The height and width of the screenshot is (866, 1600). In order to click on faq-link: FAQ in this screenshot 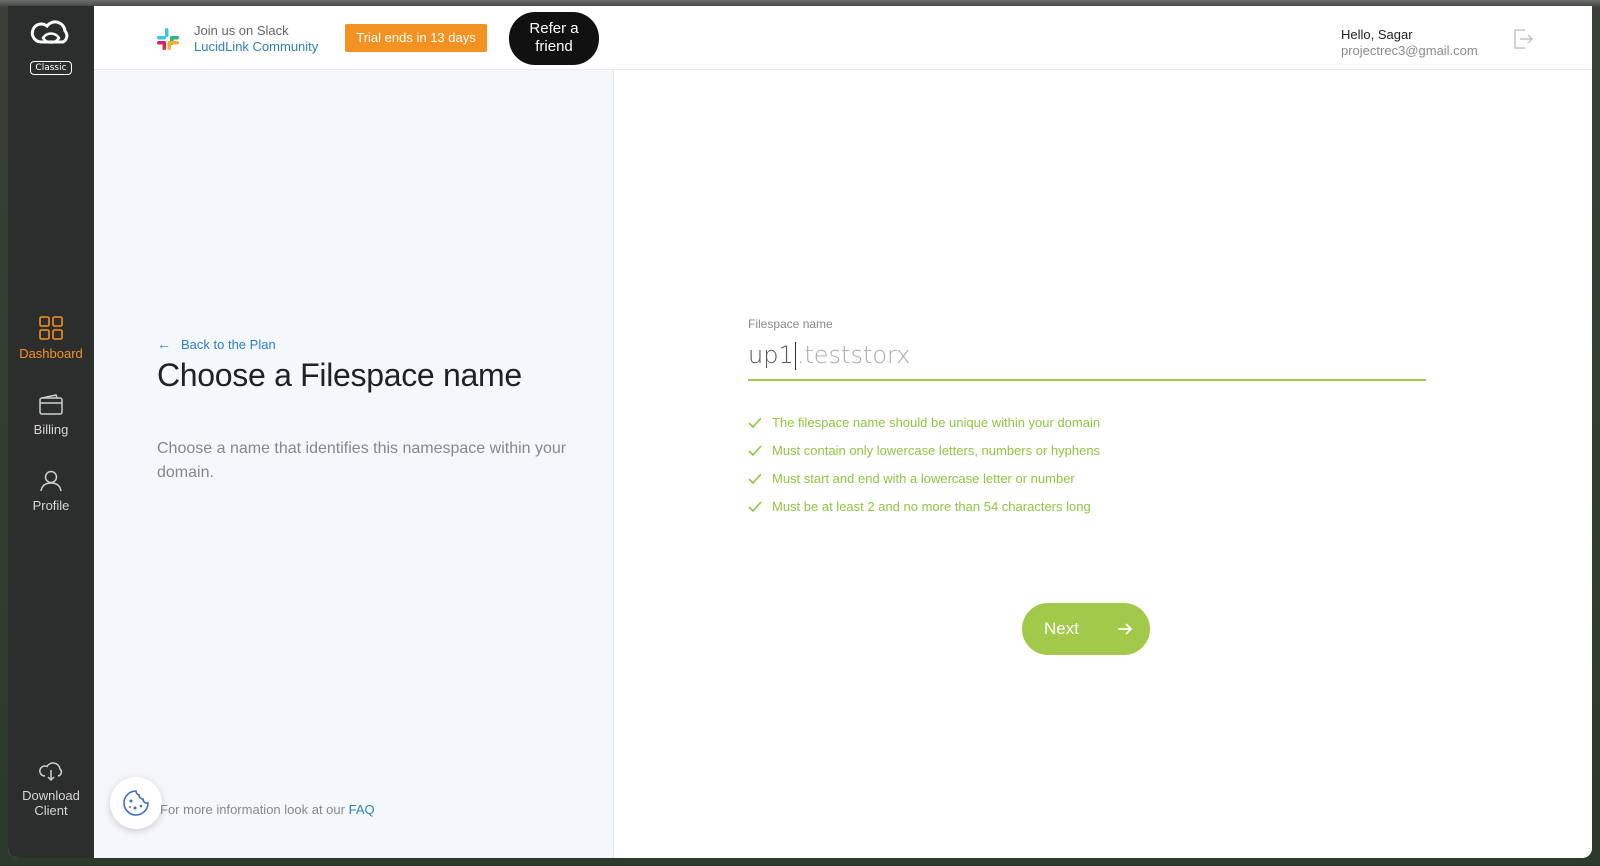, I will do `click(362, 809)`.